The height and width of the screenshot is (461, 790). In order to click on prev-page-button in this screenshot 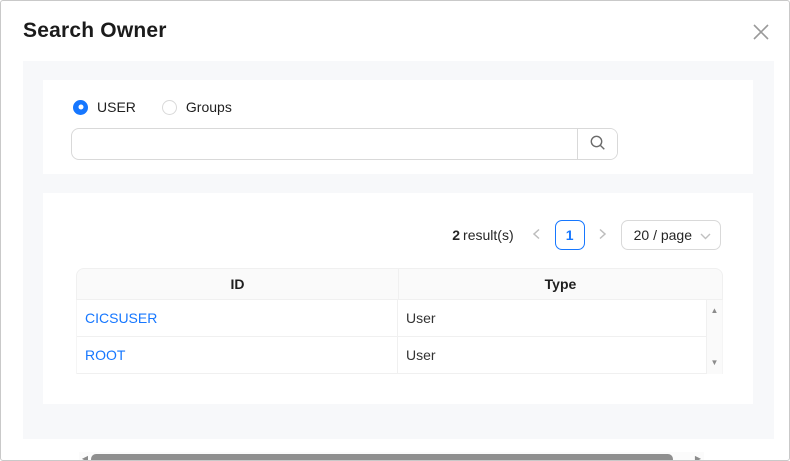, I will do `click(537, 235)`.